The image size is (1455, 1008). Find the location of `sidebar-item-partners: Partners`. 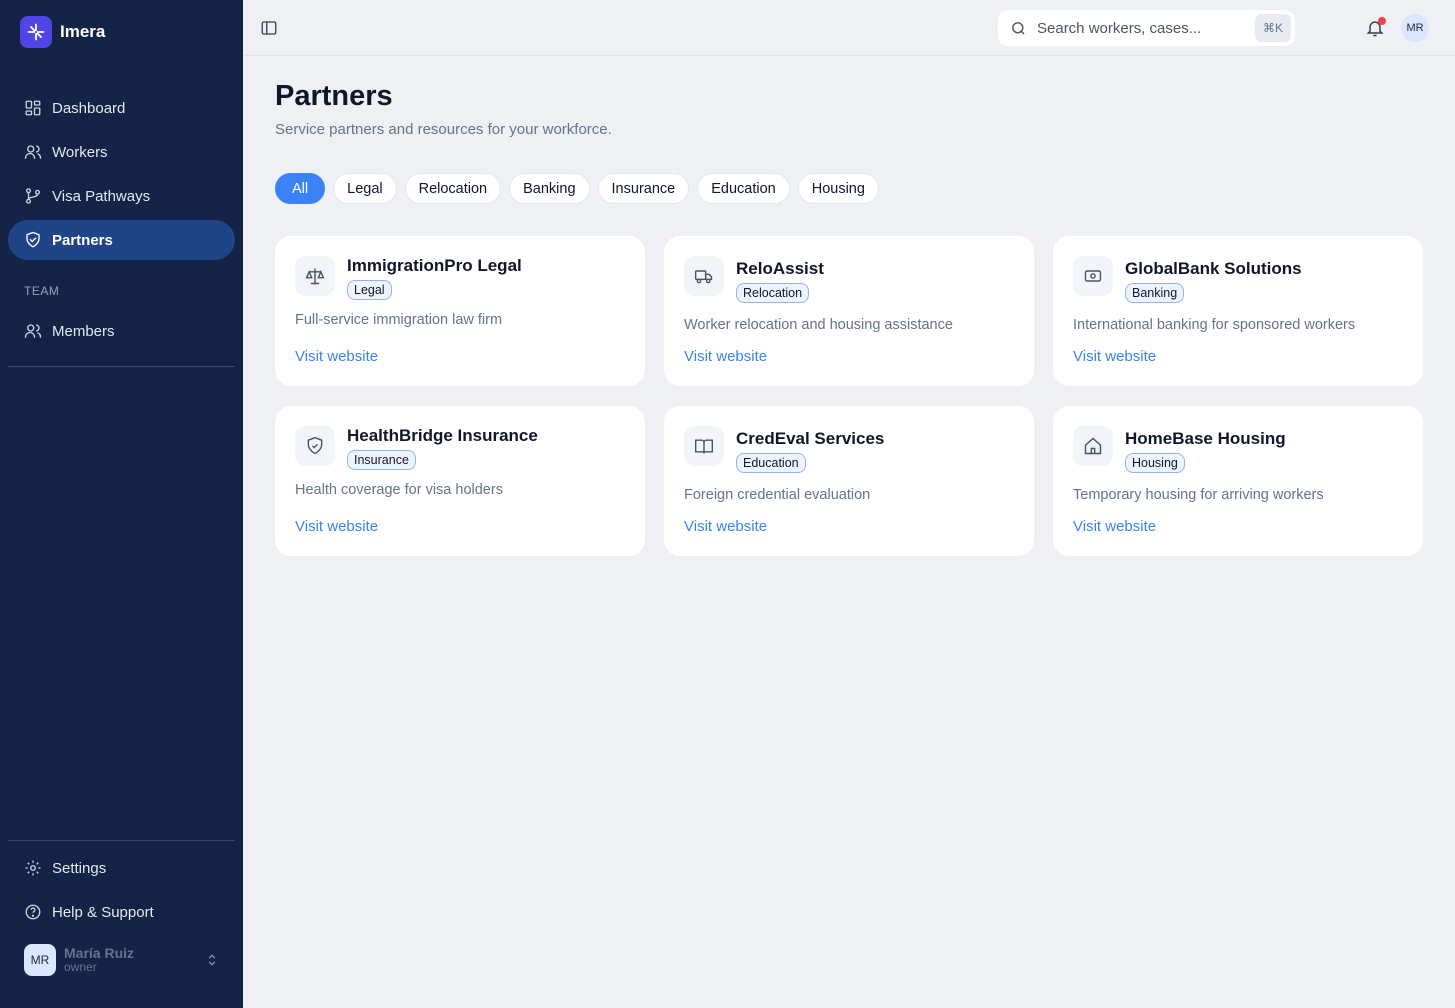

sidebar-item-partners: Partners is located at coordinates (121, 240).